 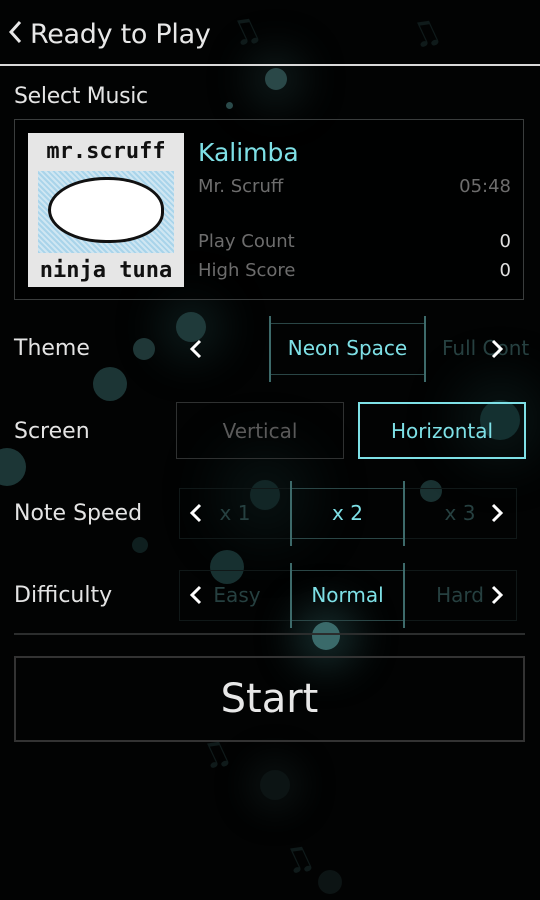 I want to click on song-artist: Mr. Scruff, so click(x=241, y=186).